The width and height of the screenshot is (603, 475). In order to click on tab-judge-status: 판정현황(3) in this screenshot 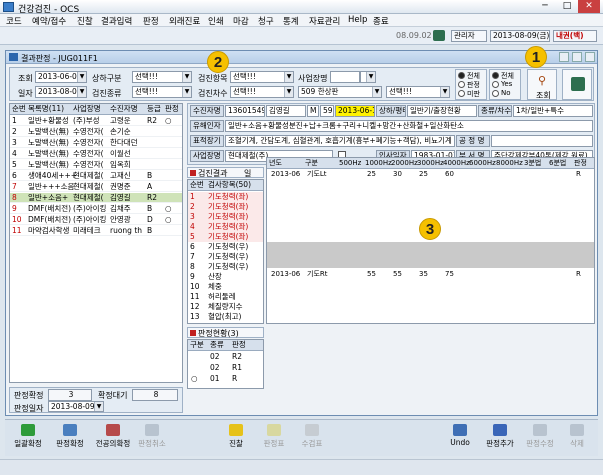, I will do `click(218, 333)`.